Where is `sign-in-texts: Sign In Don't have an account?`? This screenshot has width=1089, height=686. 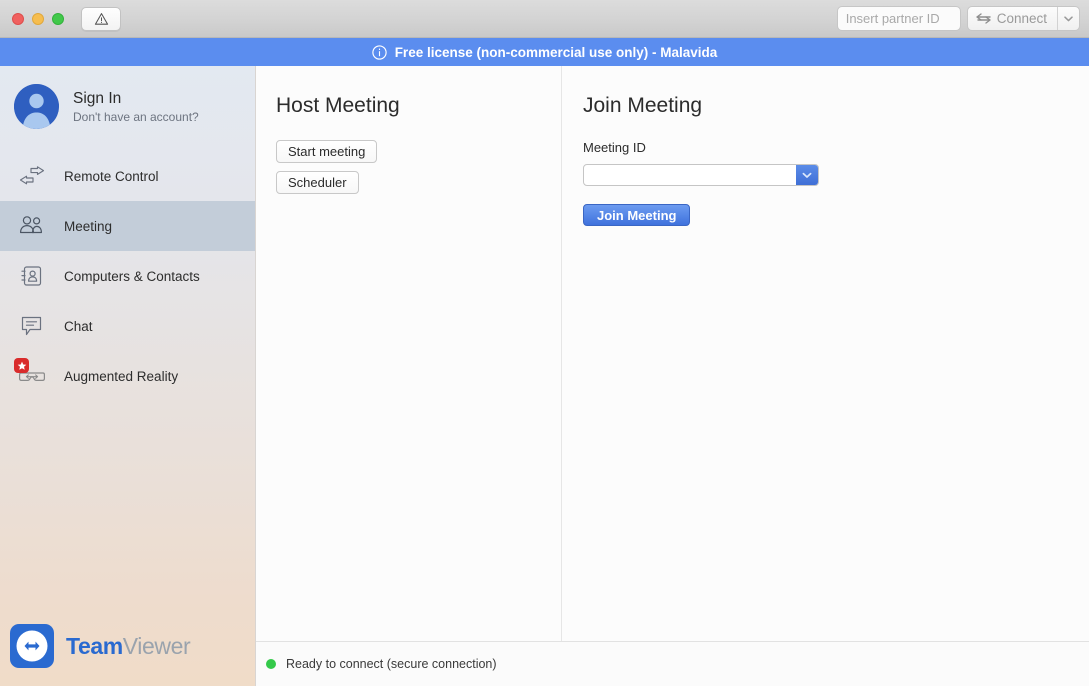
sign-in-texts: Sign In Don't have an account? is located at coordinates (136, 107).